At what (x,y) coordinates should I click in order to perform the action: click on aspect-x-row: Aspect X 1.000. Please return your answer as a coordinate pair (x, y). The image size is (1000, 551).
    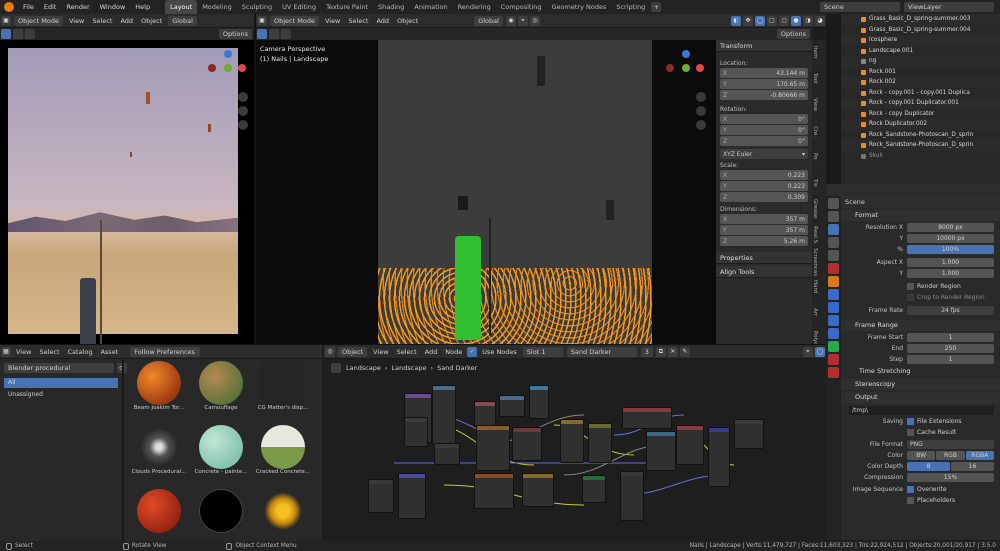
    Looking at the image, I should click on (920, 262).